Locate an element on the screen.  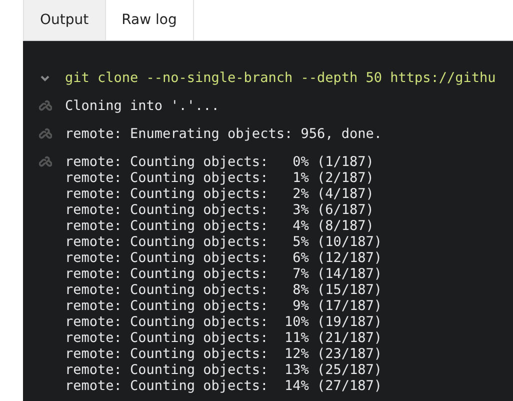
tab: Output is located at coordinates (64, 20).